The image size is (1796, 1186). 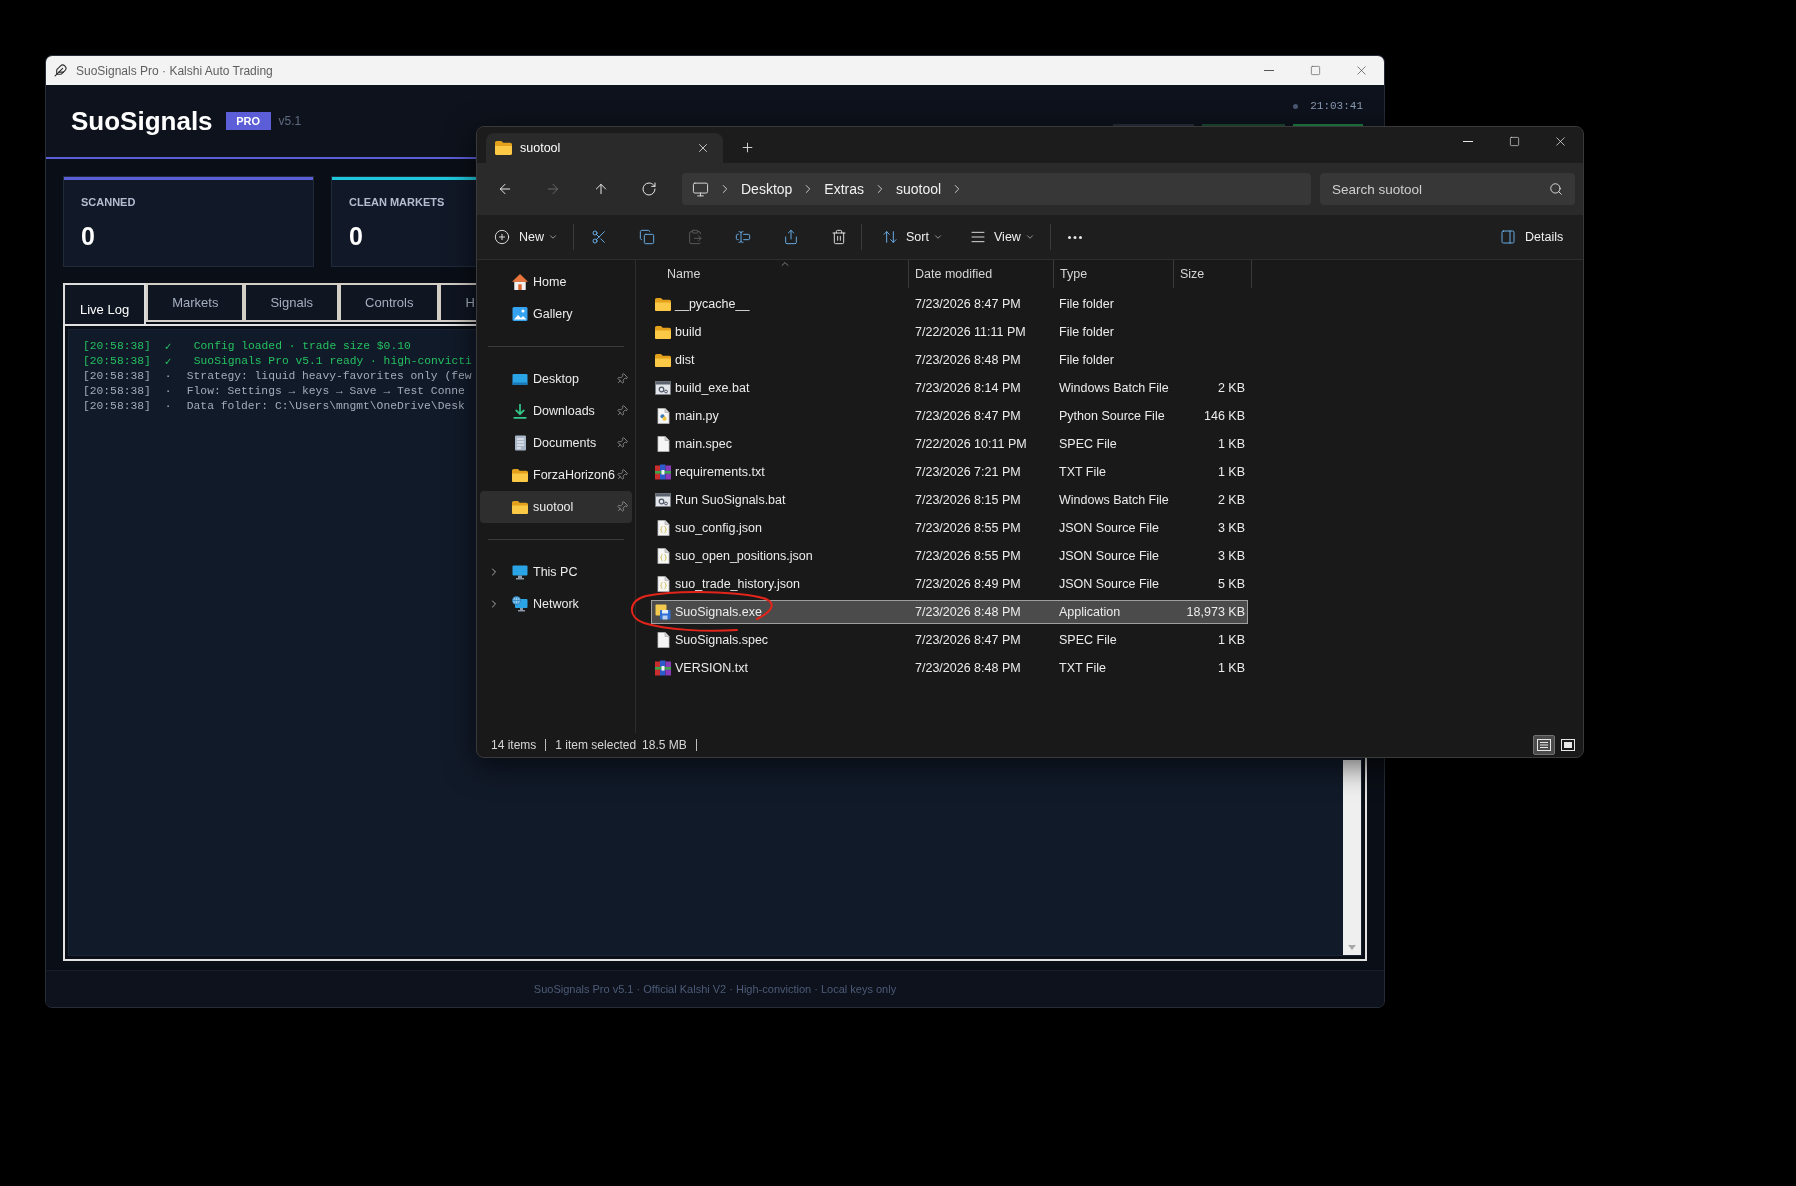 I want to click on toolbar-button: Sort, so click(x=913, y=237).